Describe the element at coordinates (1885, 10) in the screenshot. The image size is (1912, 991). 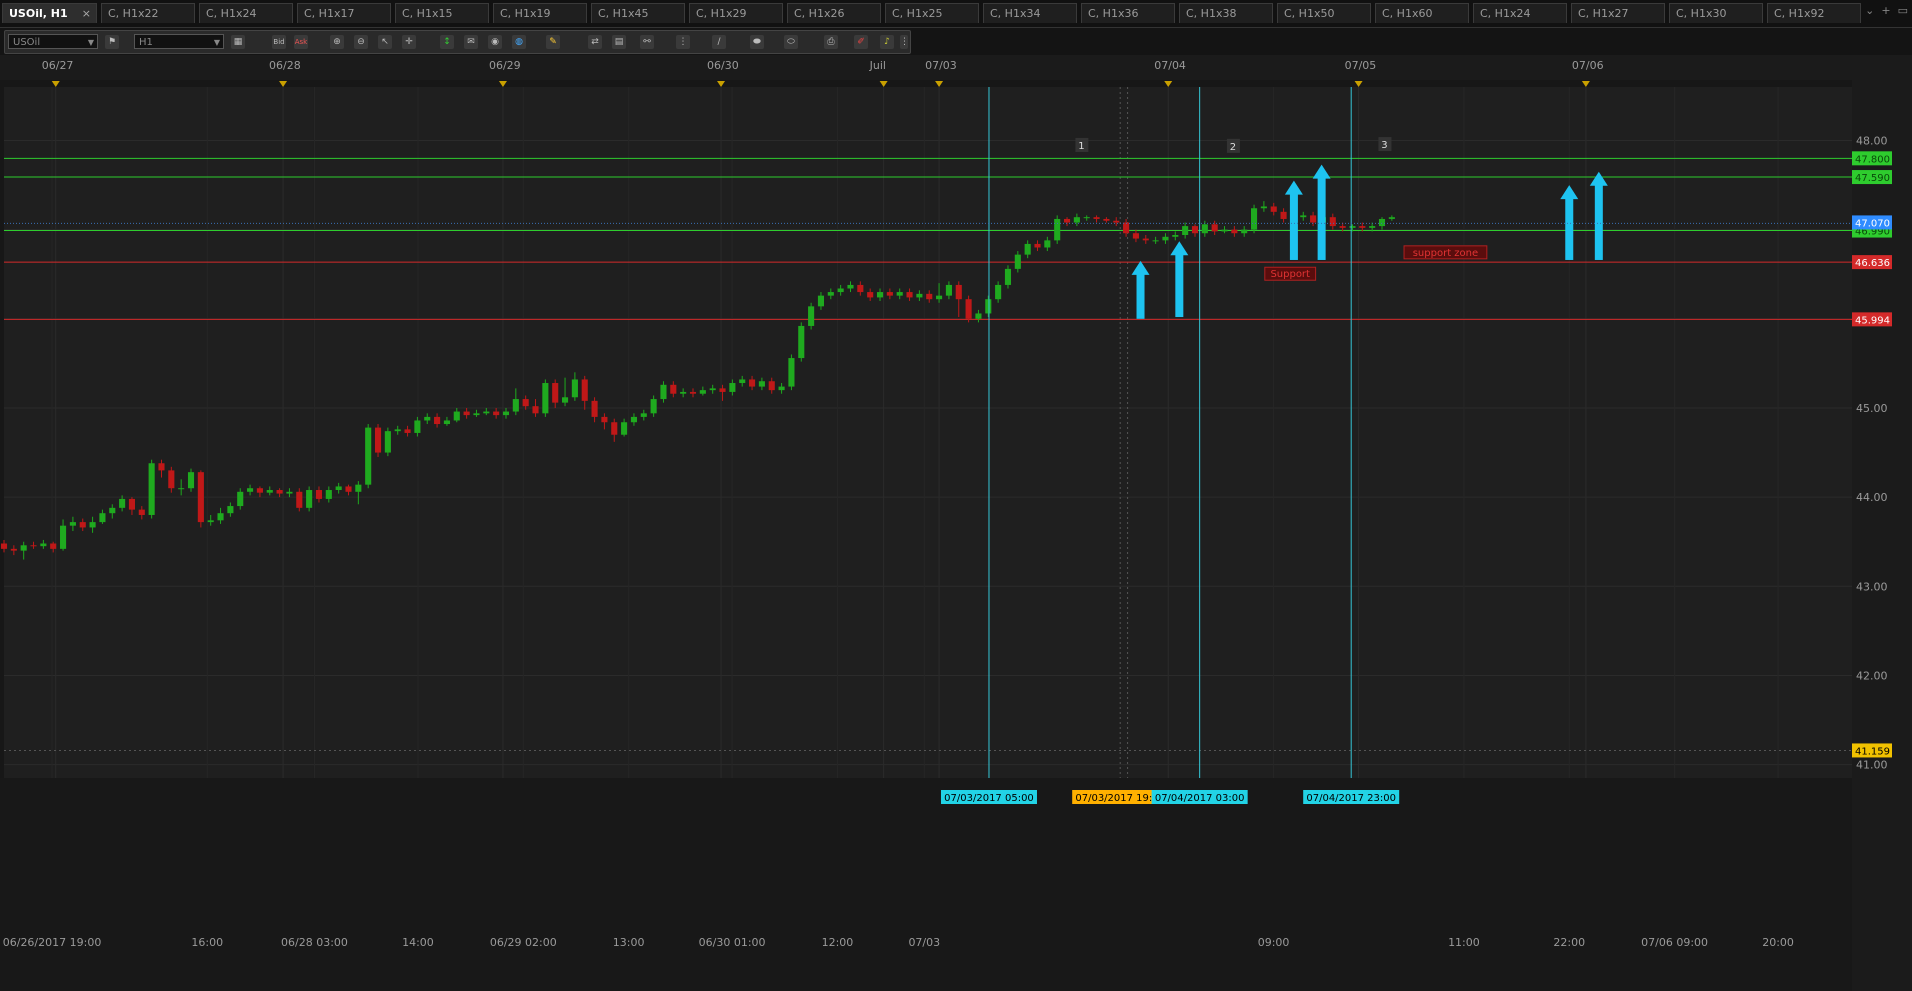
I see `new-tab-icon: +` at that location.